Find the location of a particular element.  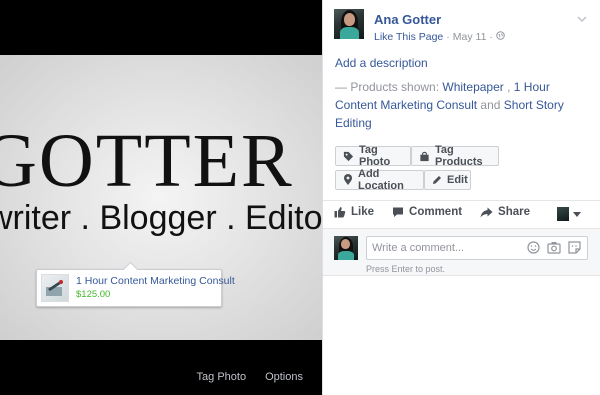

tag-photo-label: Tag Photo is located at coordinates (375, 156).